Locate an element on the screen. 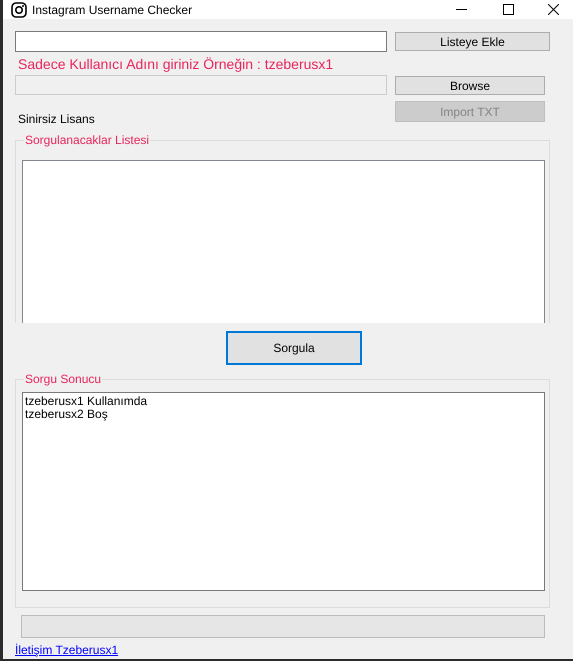 This screenshot has width=577, height=664. group-title: Sorgu Sonucu is located at coordinates (63, 379).